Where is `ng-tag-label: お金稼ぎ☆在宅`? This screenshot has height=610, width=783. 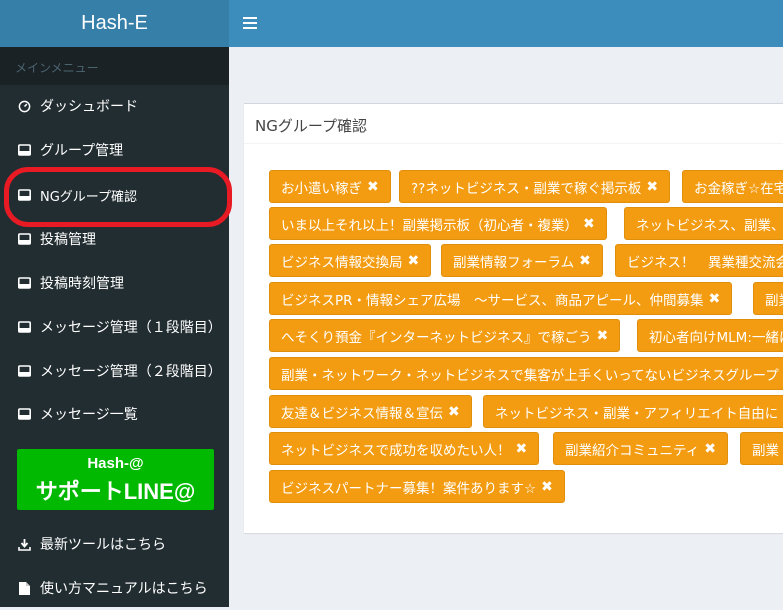 ng-tag-label: お金稼ぎ☆在宅 is located at coordinates (738, 188).